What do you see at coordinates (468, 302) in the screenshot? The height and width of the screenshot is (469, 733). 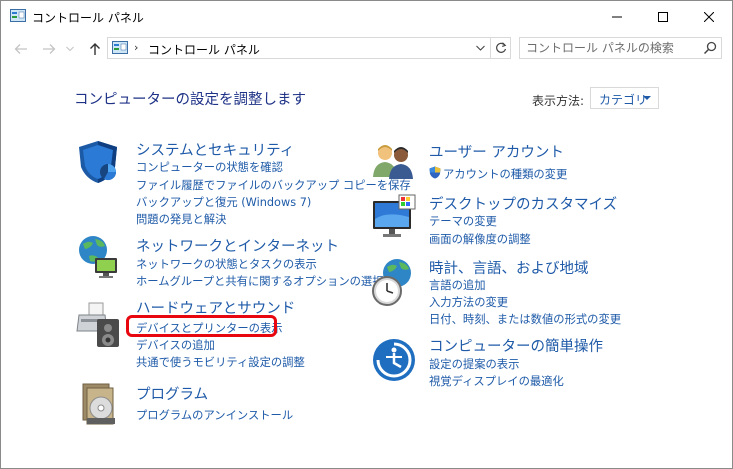 I see `link-change-input-method: 入力方法の変更` at bounding box center [468, 302].